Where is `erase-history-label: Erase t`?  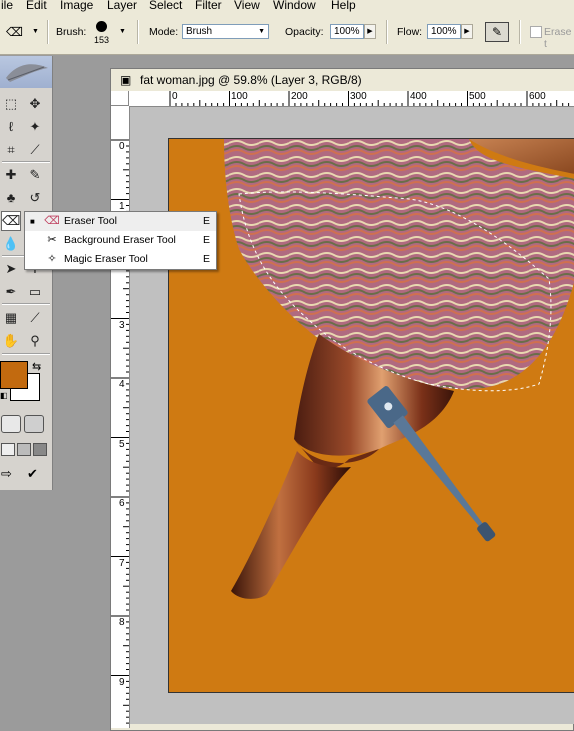 erase-history-label: Erase t is located at coordinates (558, 38).